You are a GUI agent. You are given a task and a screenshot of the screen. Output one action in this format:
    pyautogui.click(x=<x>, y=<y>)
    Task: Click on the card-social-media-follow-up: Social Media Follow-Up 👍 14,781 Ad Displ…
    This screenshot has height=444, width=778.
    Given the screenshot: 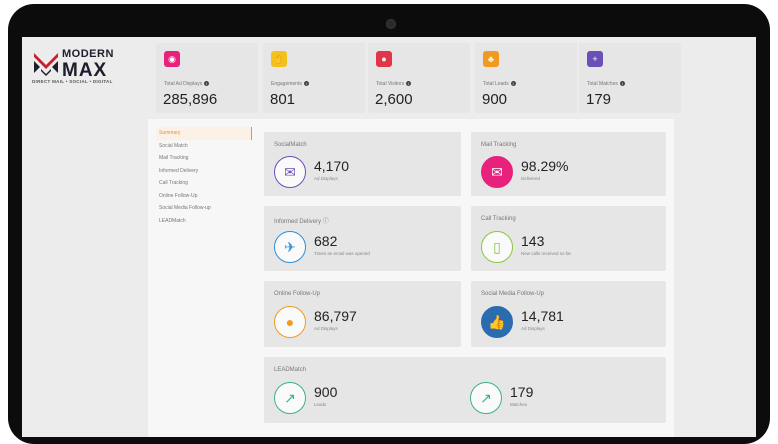 What is the action you would take?
    pyautogui.click(x=568, y=314)
    